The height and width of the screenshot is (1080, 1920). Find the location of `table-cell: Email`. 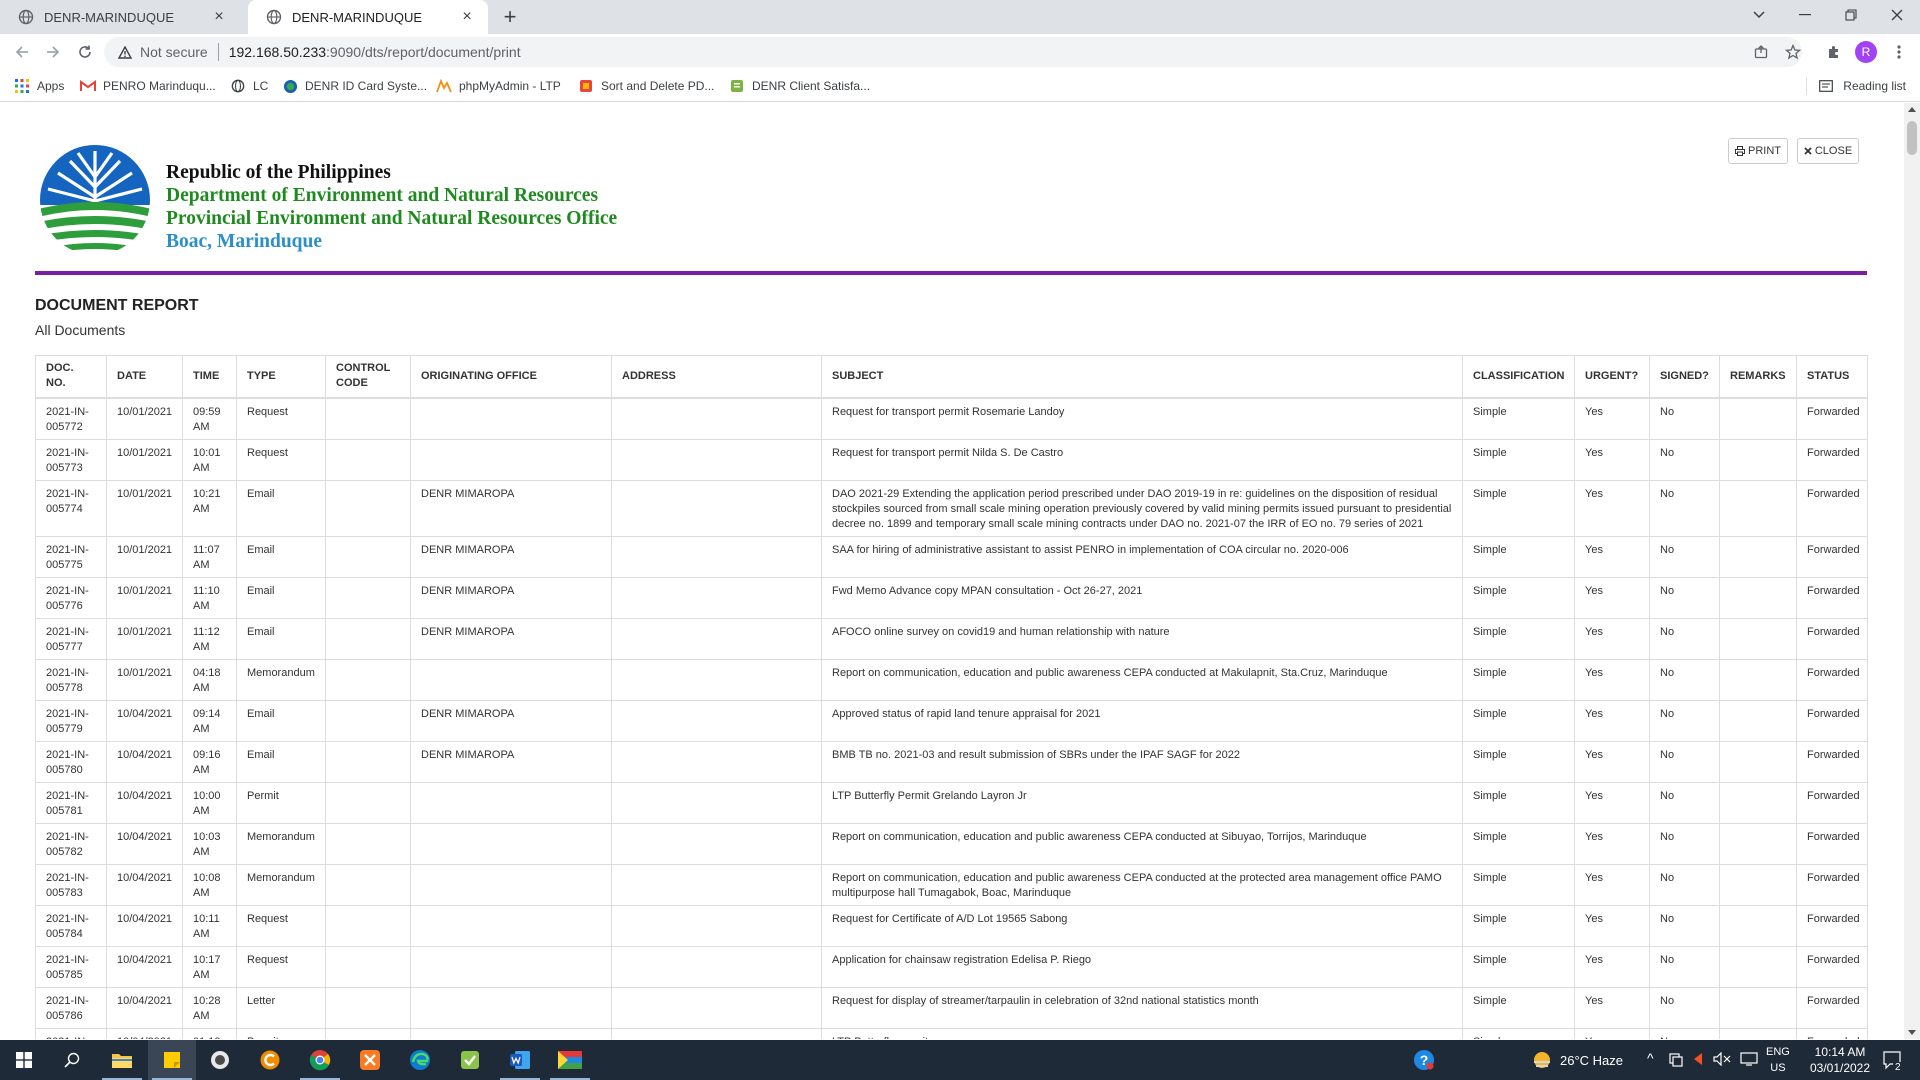

table-cell: Email is located at coordinates (281, 761).